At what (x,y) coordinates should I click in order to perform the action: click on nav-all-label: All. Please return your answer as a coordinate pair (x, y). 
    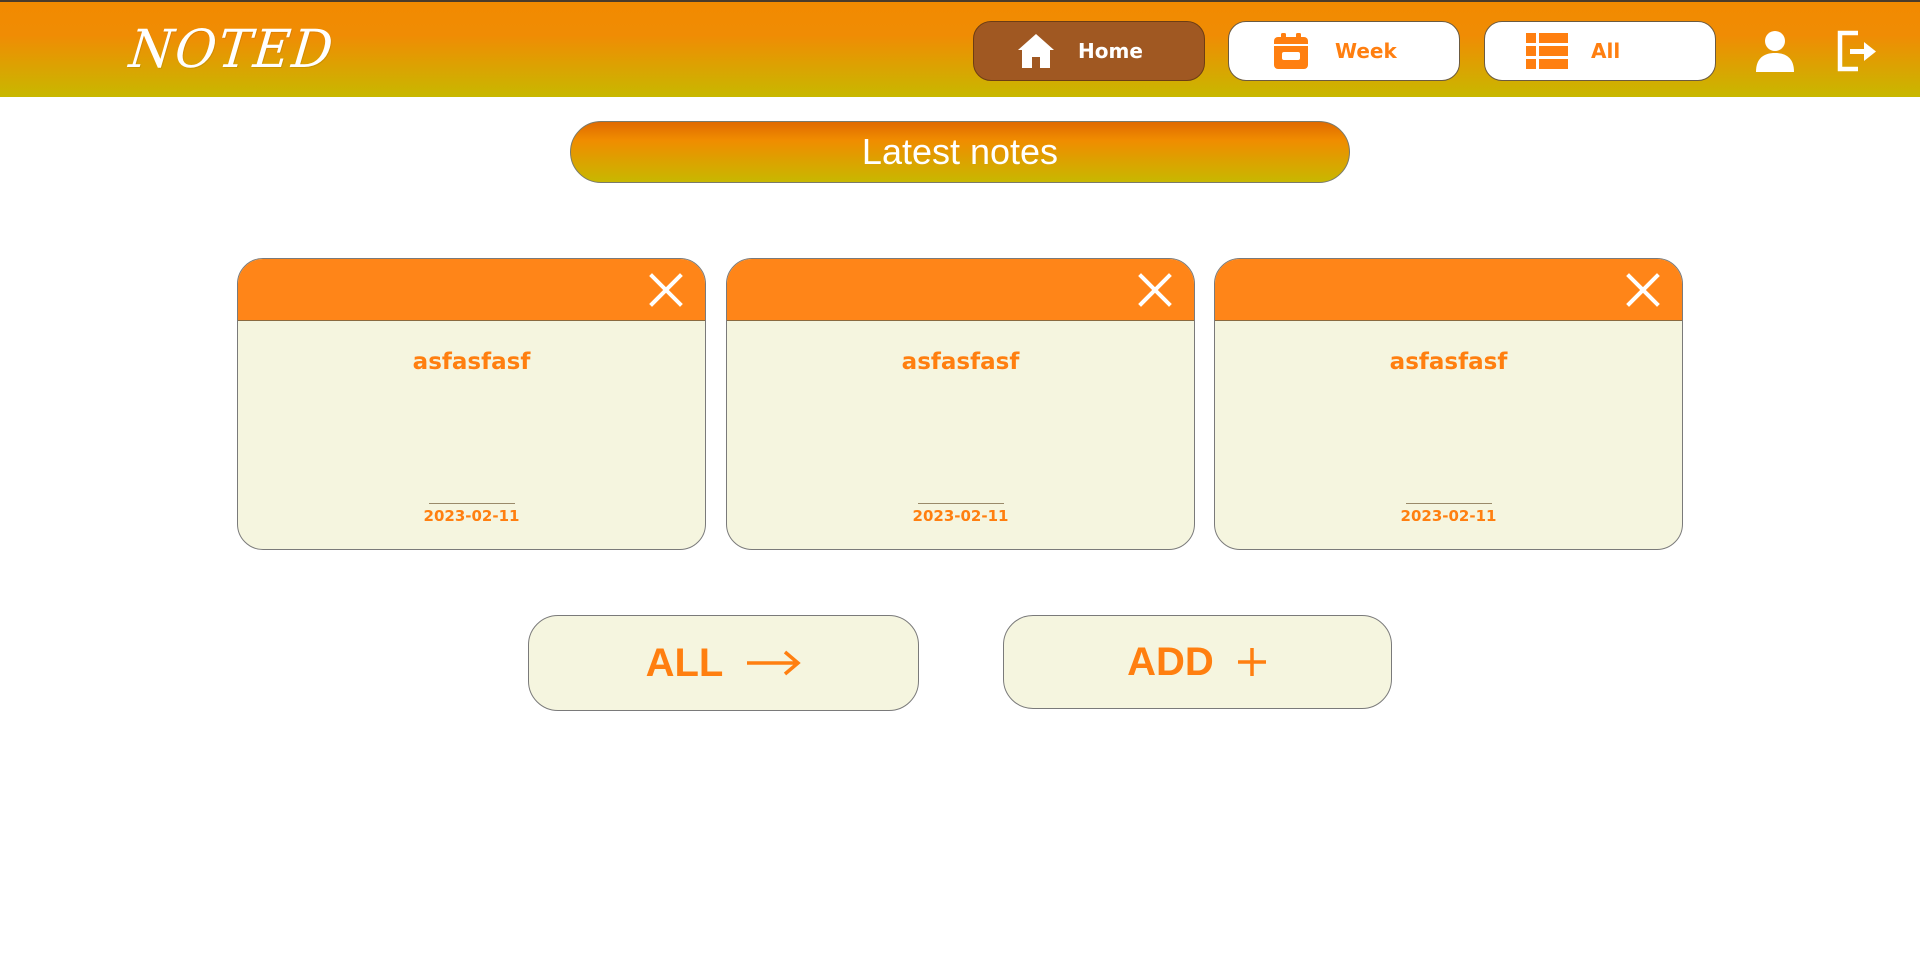
    Looking at the image, I should click on (1606, 51).